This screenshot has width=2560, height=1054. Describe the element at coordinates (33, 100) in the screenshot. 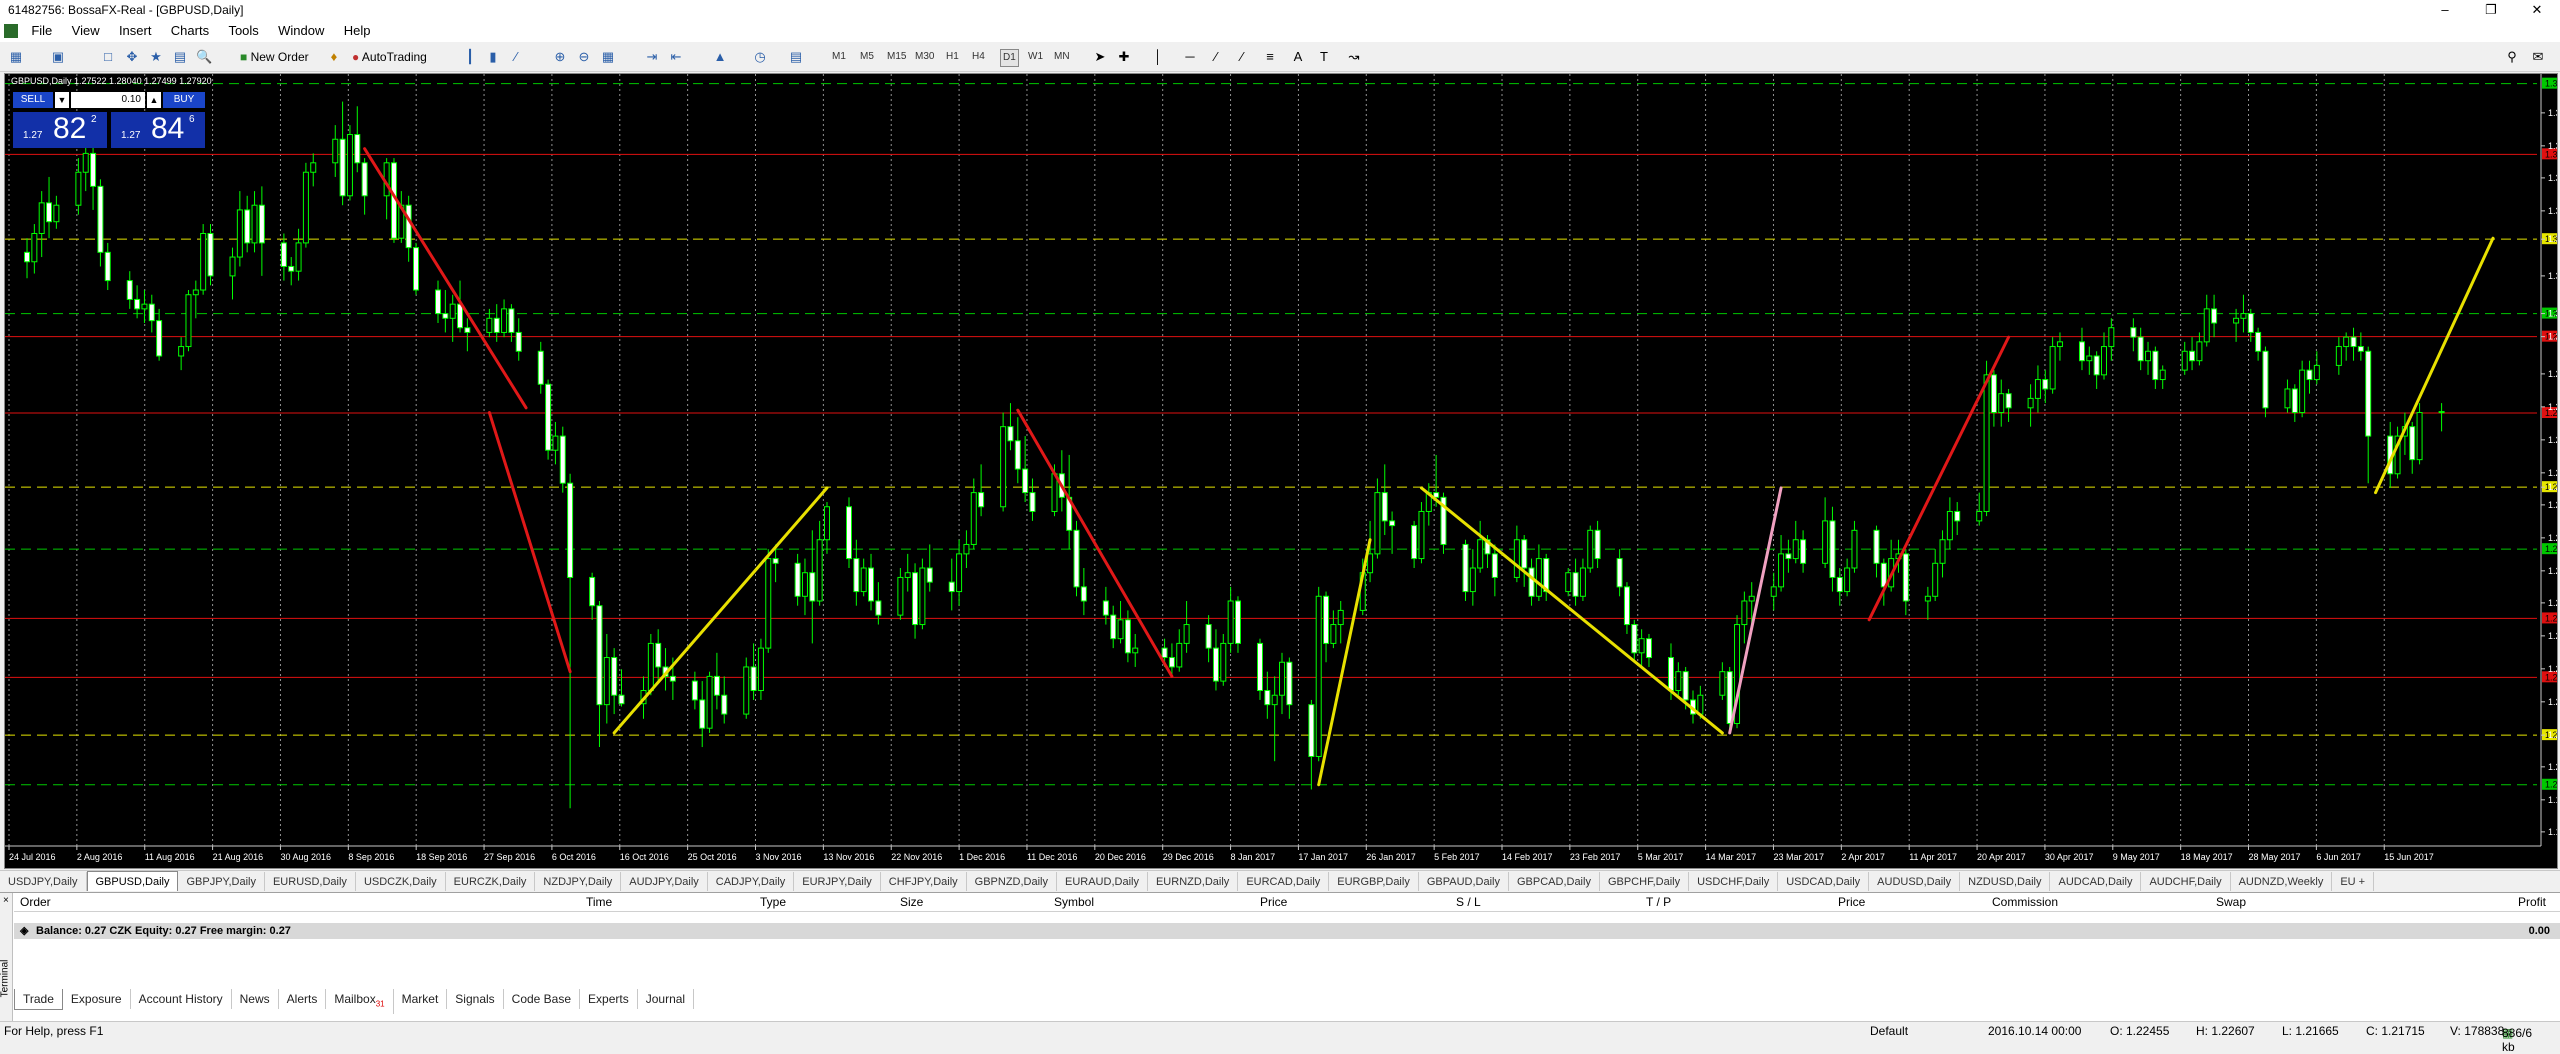

I see `sell-button: SELL` at that location.